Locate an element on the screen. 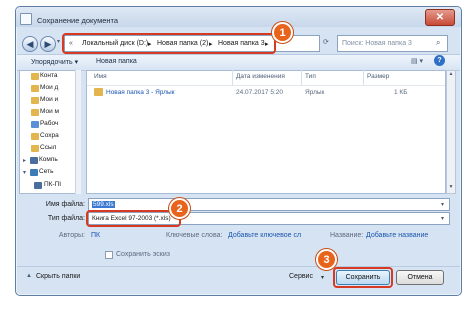 The height and width of the screenshot is (312, 474). collapse-arrow-icon: ▾ is located at coordinates (24, 172).